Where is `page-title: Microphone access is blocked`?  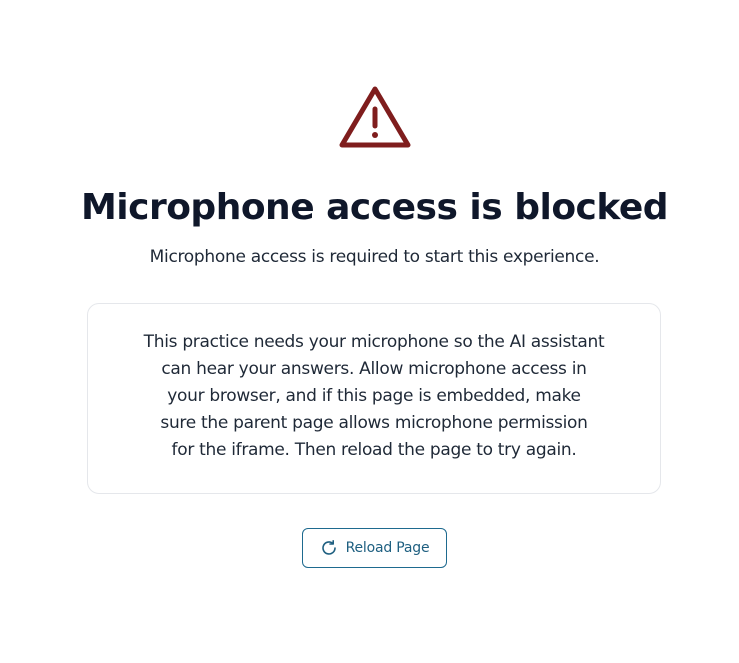 page-title: Microphone access is blocked is located at coordinates (374, 207).